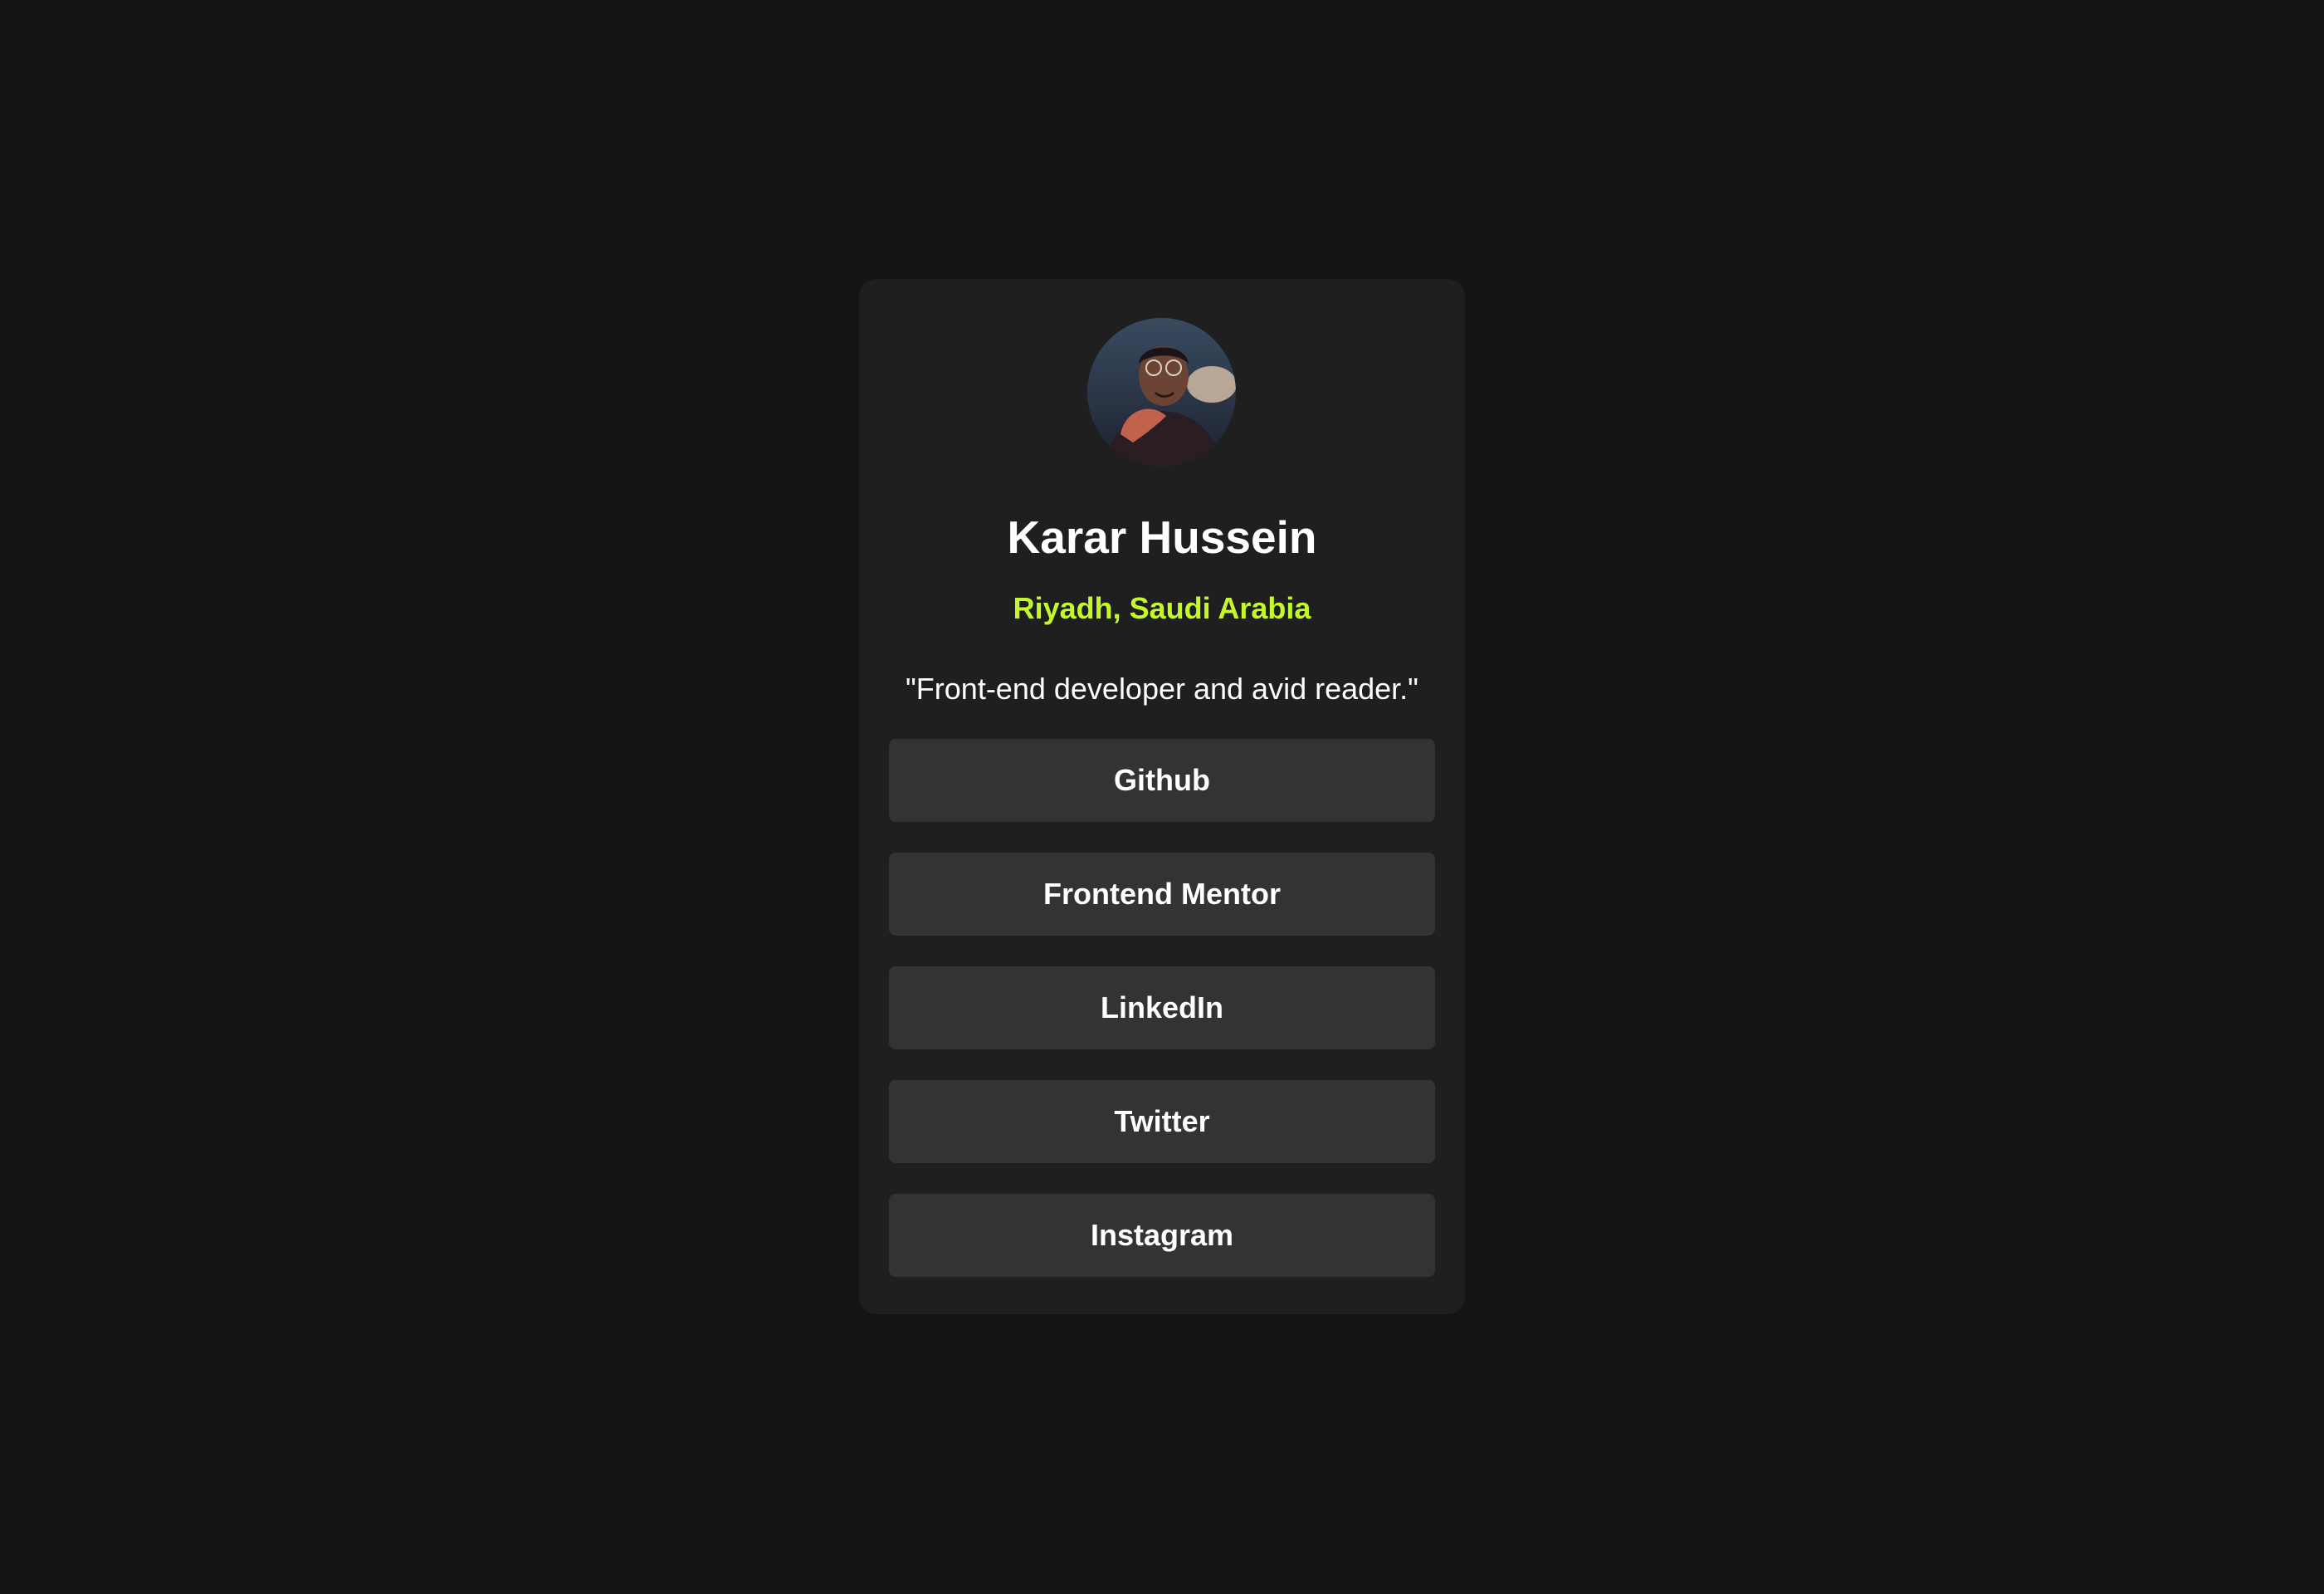 The width and height of the screenshot is (2324, 1594). I want to click on linkedin-link-button: LinkedIn, so click(1162, 1007).